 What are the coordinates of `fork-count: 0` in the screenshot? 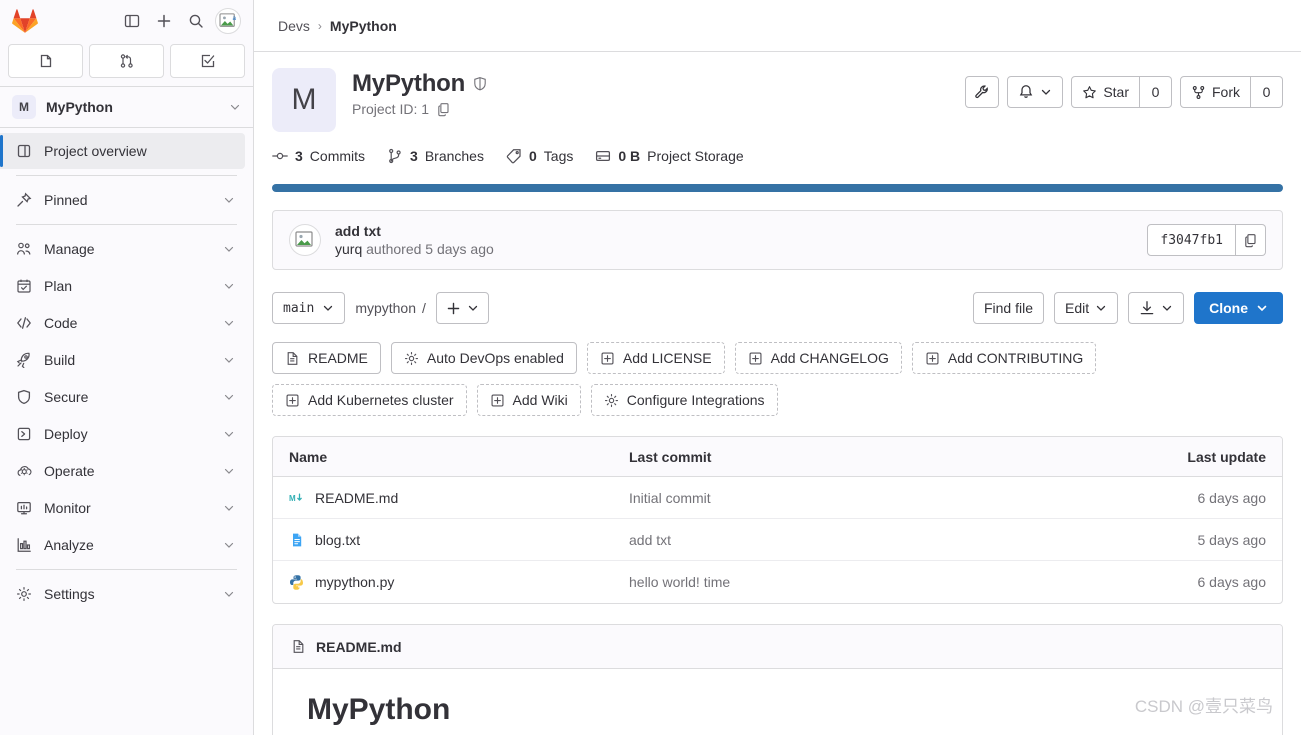 It's located at (1267, 92).